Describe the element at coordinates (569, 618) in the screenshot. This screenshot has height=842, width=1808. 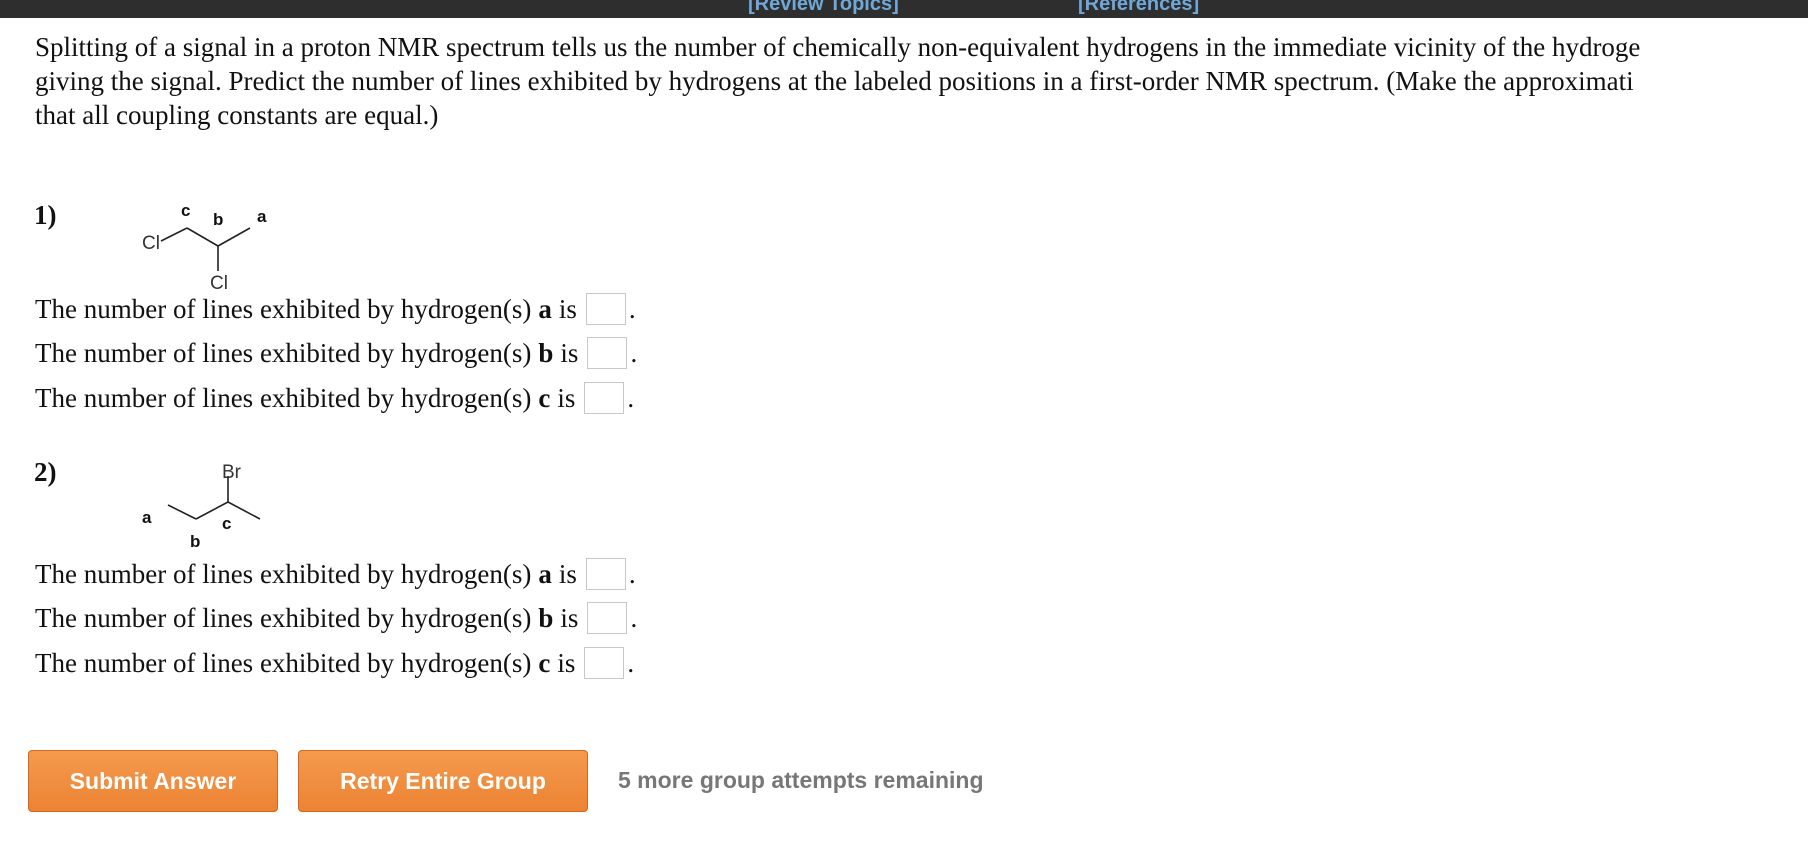
I see `q2-row-b-is: is` at that location.